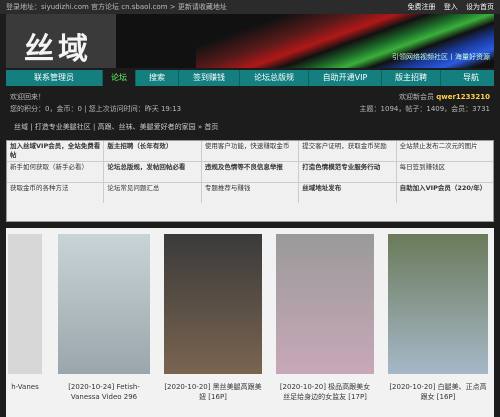 The image size is (500, 417). I want to click on nav-moderator: 版主招聘, so click(411, 78).